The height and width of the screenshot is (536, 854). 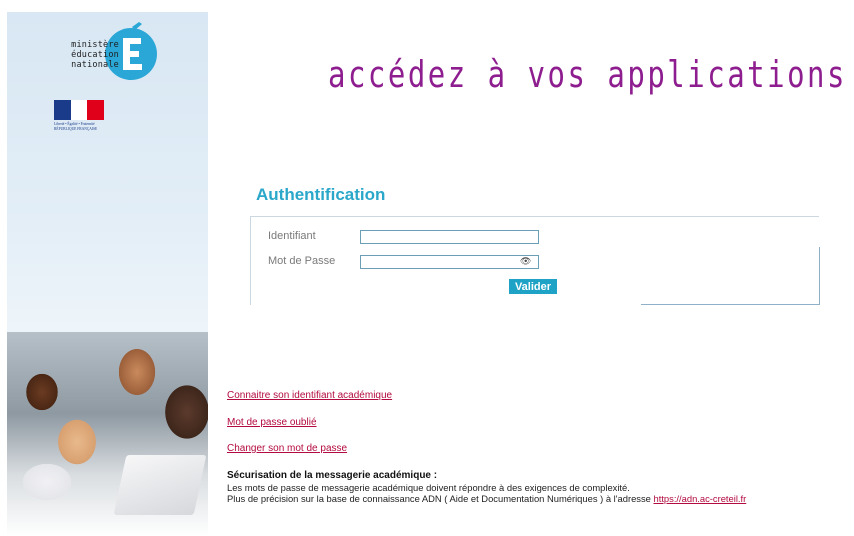 I want to click on submit-button: Valider, so click(x=533, y=286).